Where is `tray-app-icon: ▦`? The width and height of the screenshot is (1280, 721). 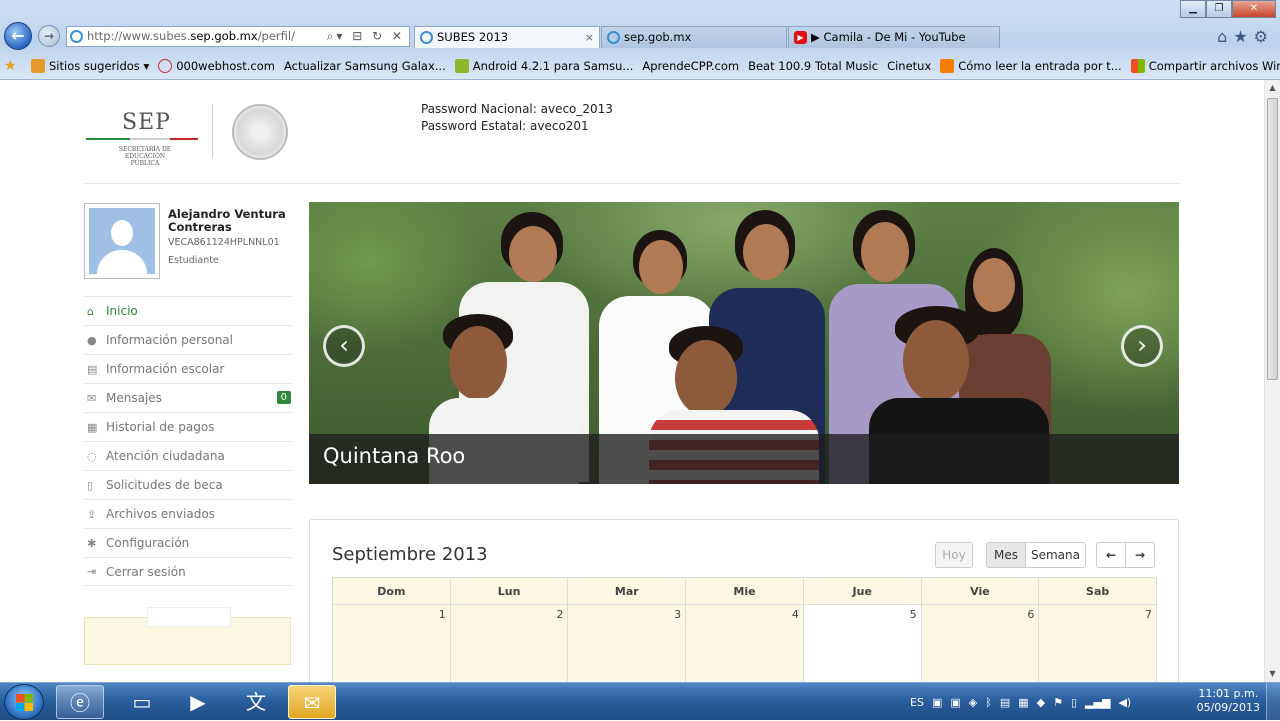 tray-app-icon: ▦ is located at coordinates (1023, 702).